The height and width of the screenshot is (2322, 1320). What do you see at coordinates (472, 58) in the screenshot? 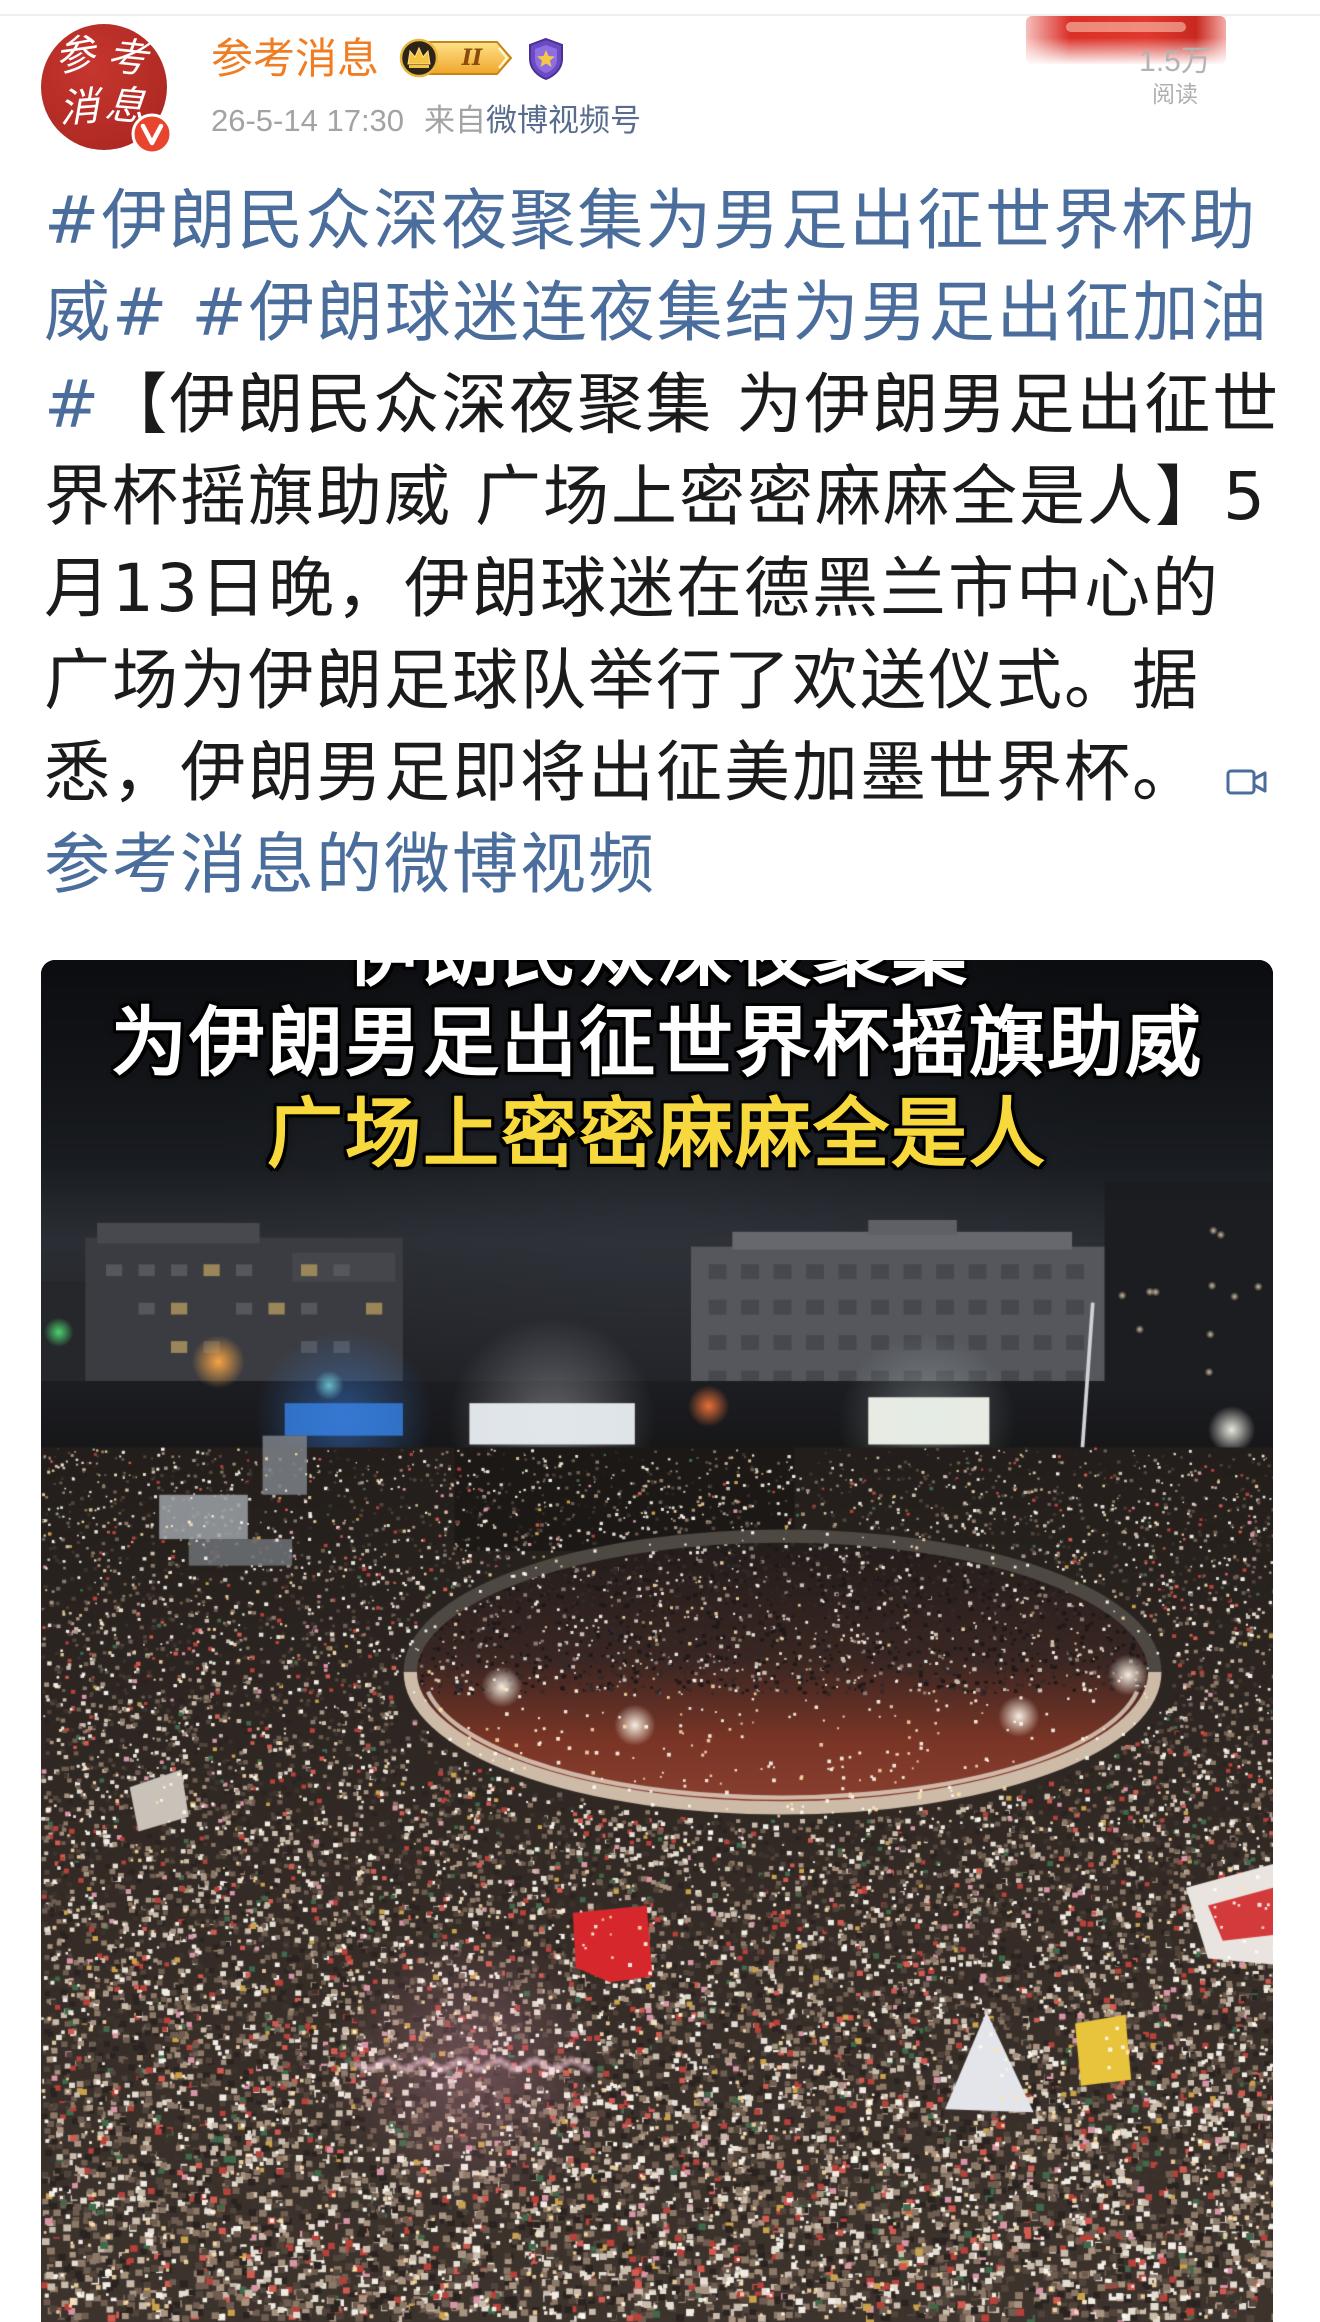
I see `level-badge-label: II` at bounding box center [472, 58].